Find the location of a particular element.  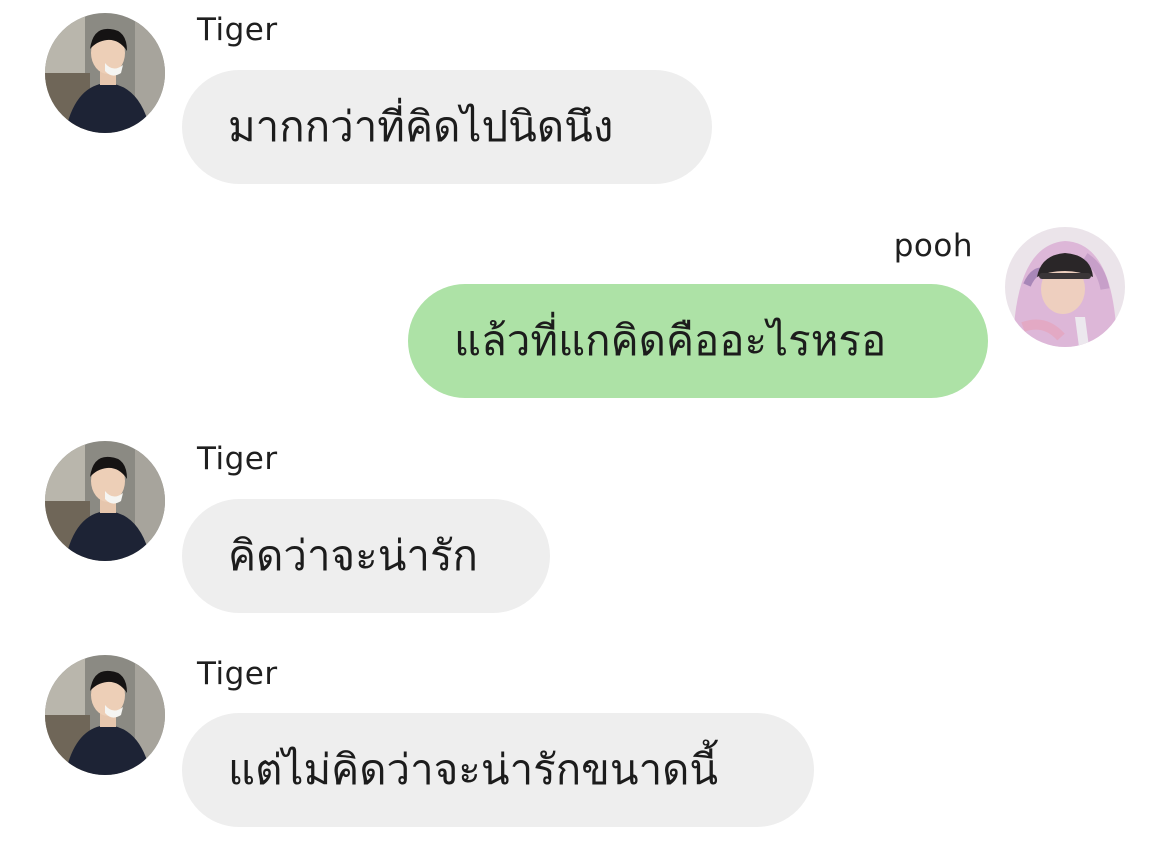

pooh-photo-icon is located at coordinates (1065, 287).